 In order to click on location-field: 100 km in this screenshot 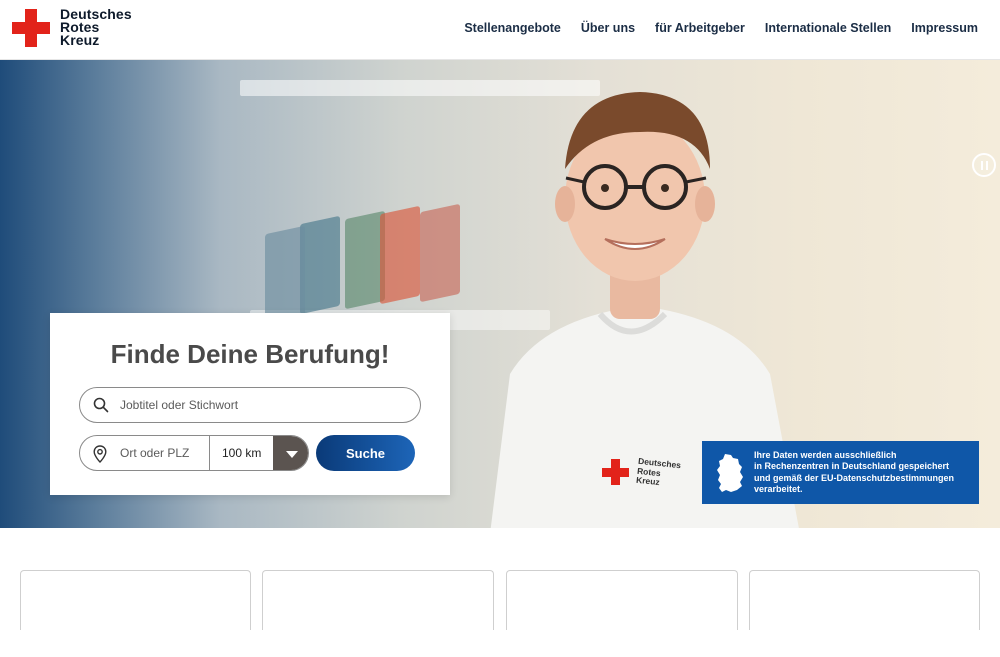, I will do `click(194, 453)`.